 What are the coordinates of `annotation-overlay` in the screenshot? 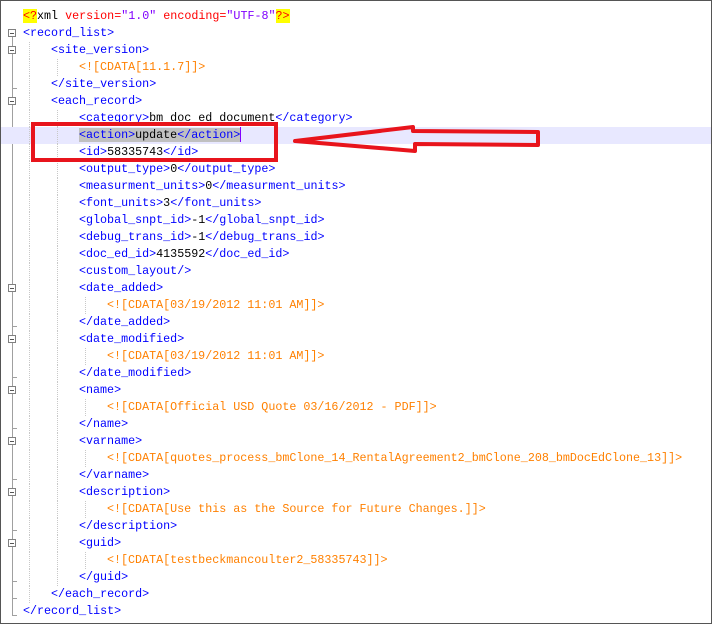 It's located at (285, 142).